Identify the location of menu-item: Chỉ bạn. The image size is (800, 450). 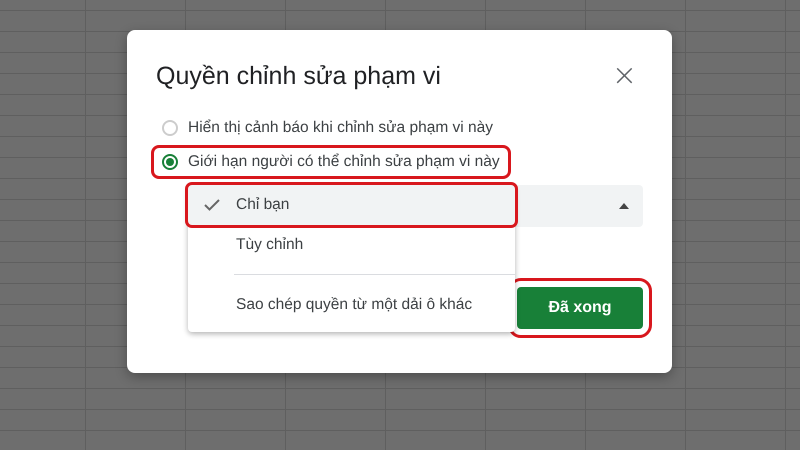
(351, 205).